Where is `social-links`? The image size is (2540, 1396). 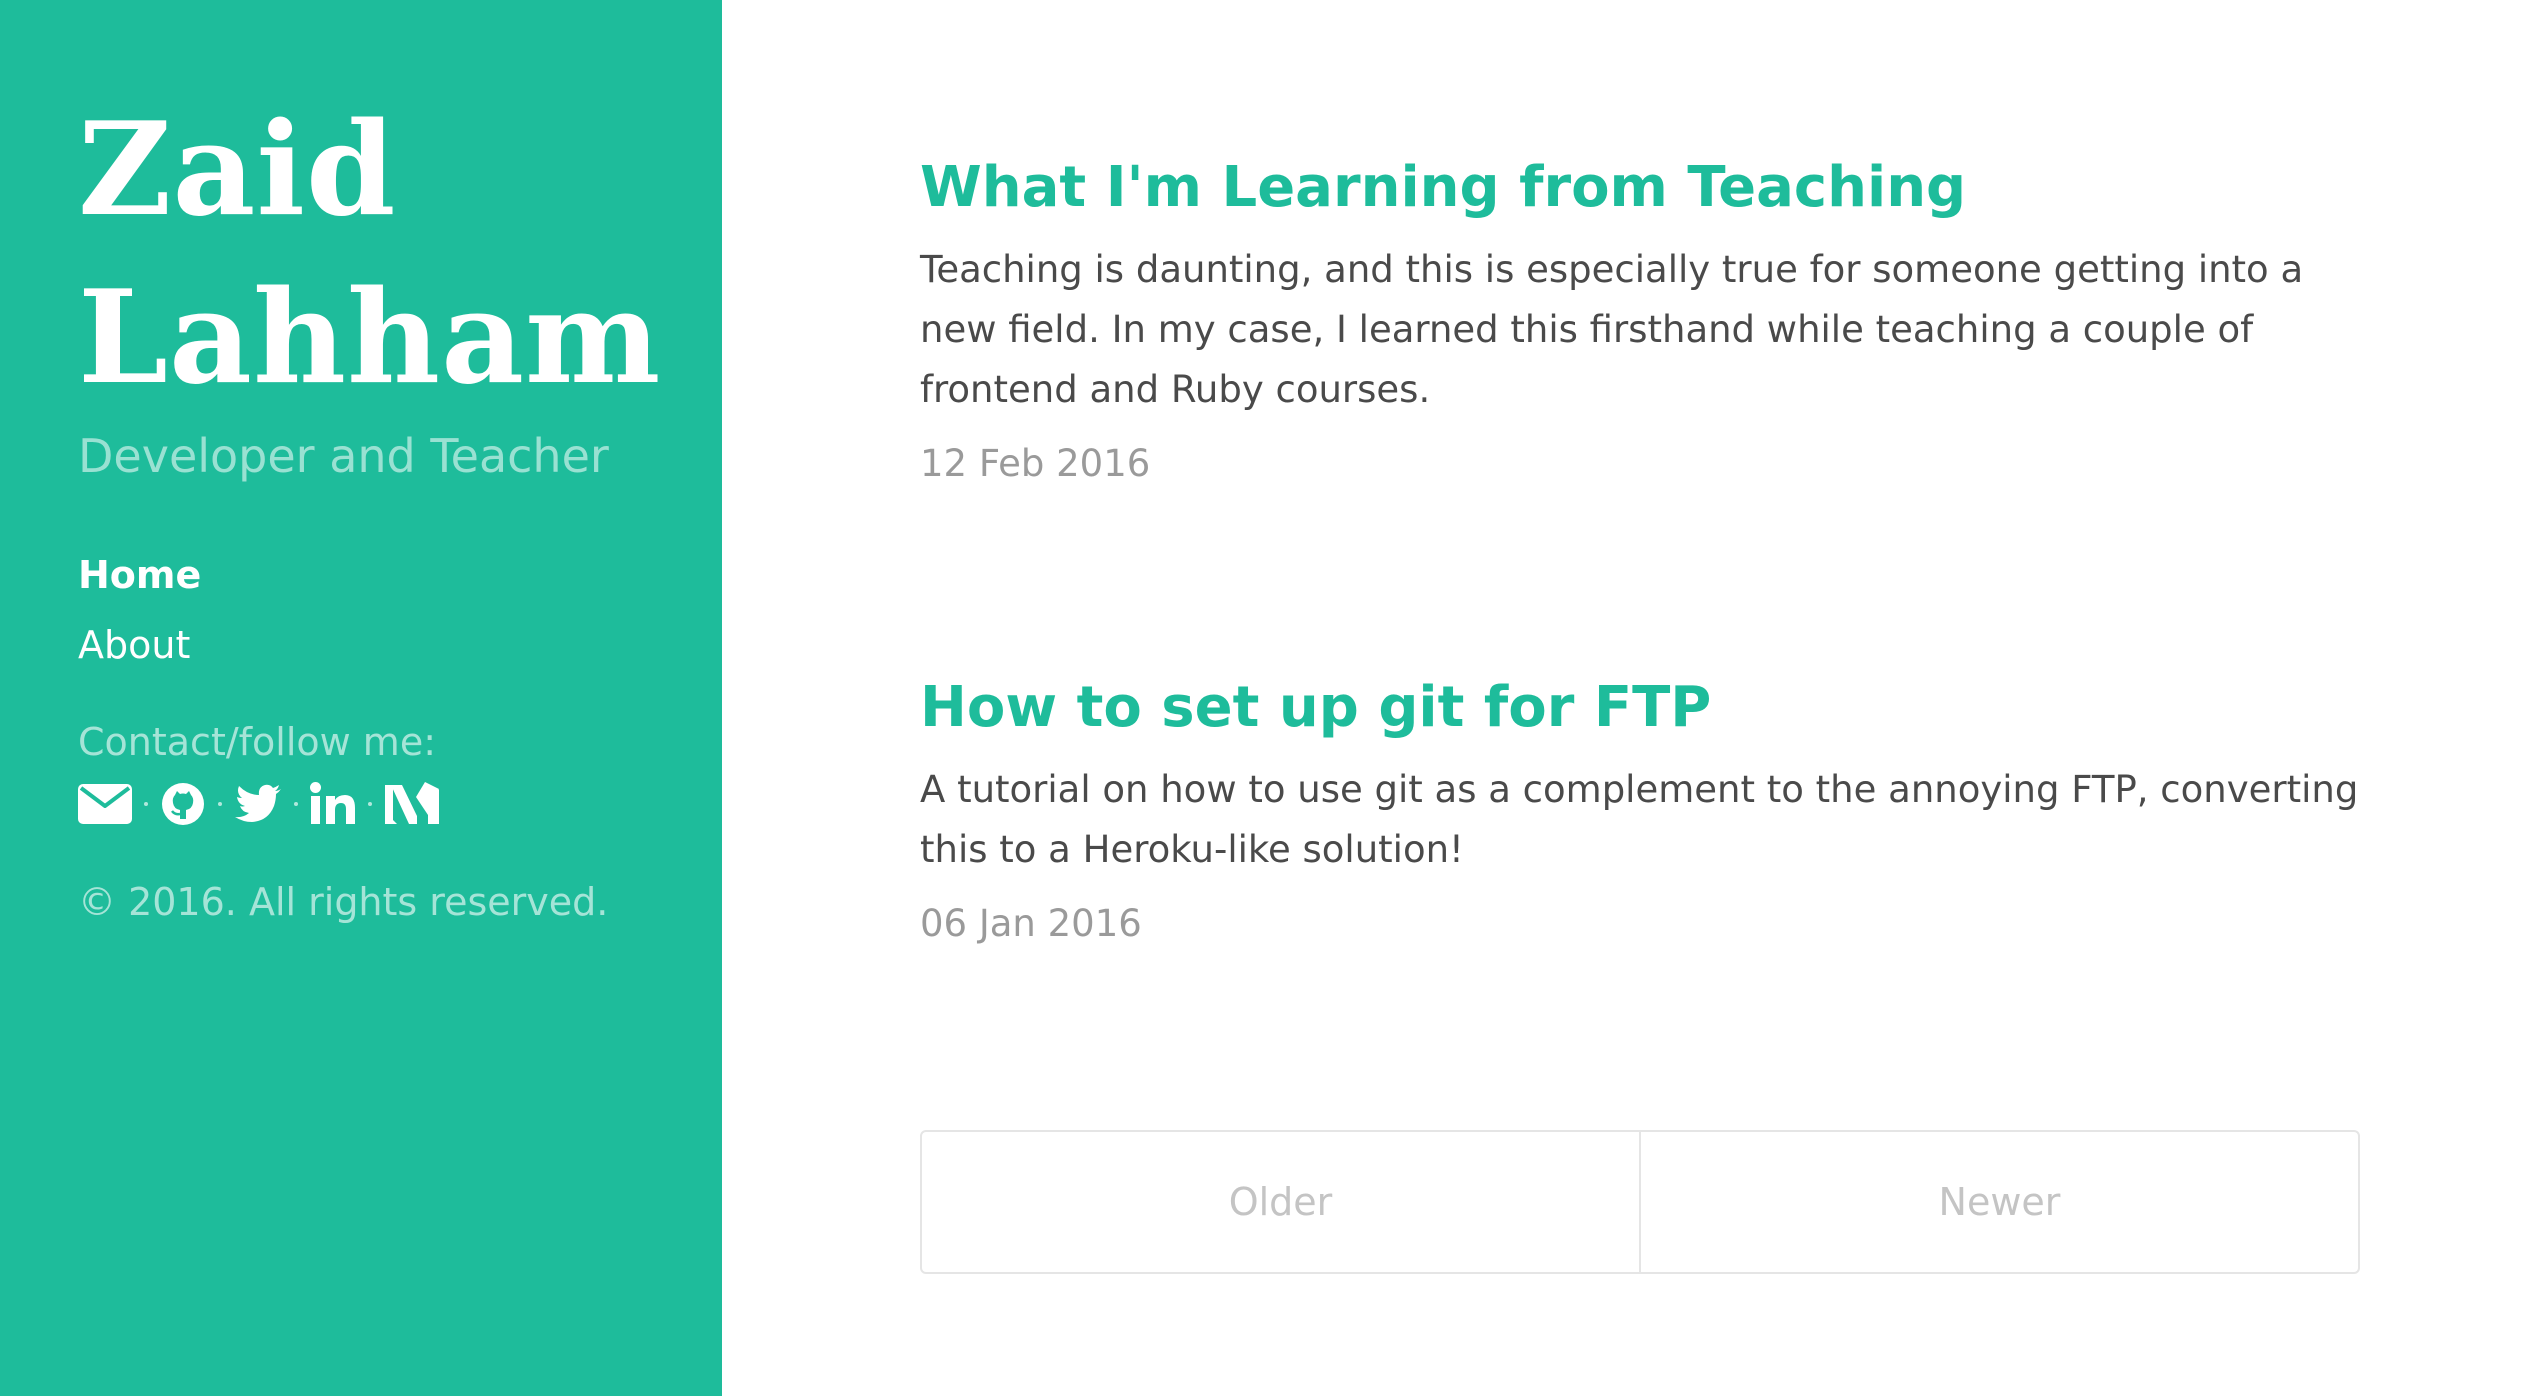
social-links is located at coordinates (259, 804).